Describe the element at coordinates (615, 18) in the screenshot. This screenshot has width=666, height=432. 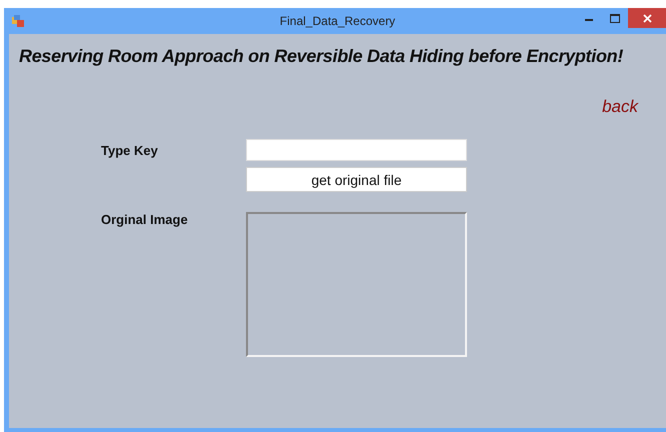
I see `maximize-icon` at that location.